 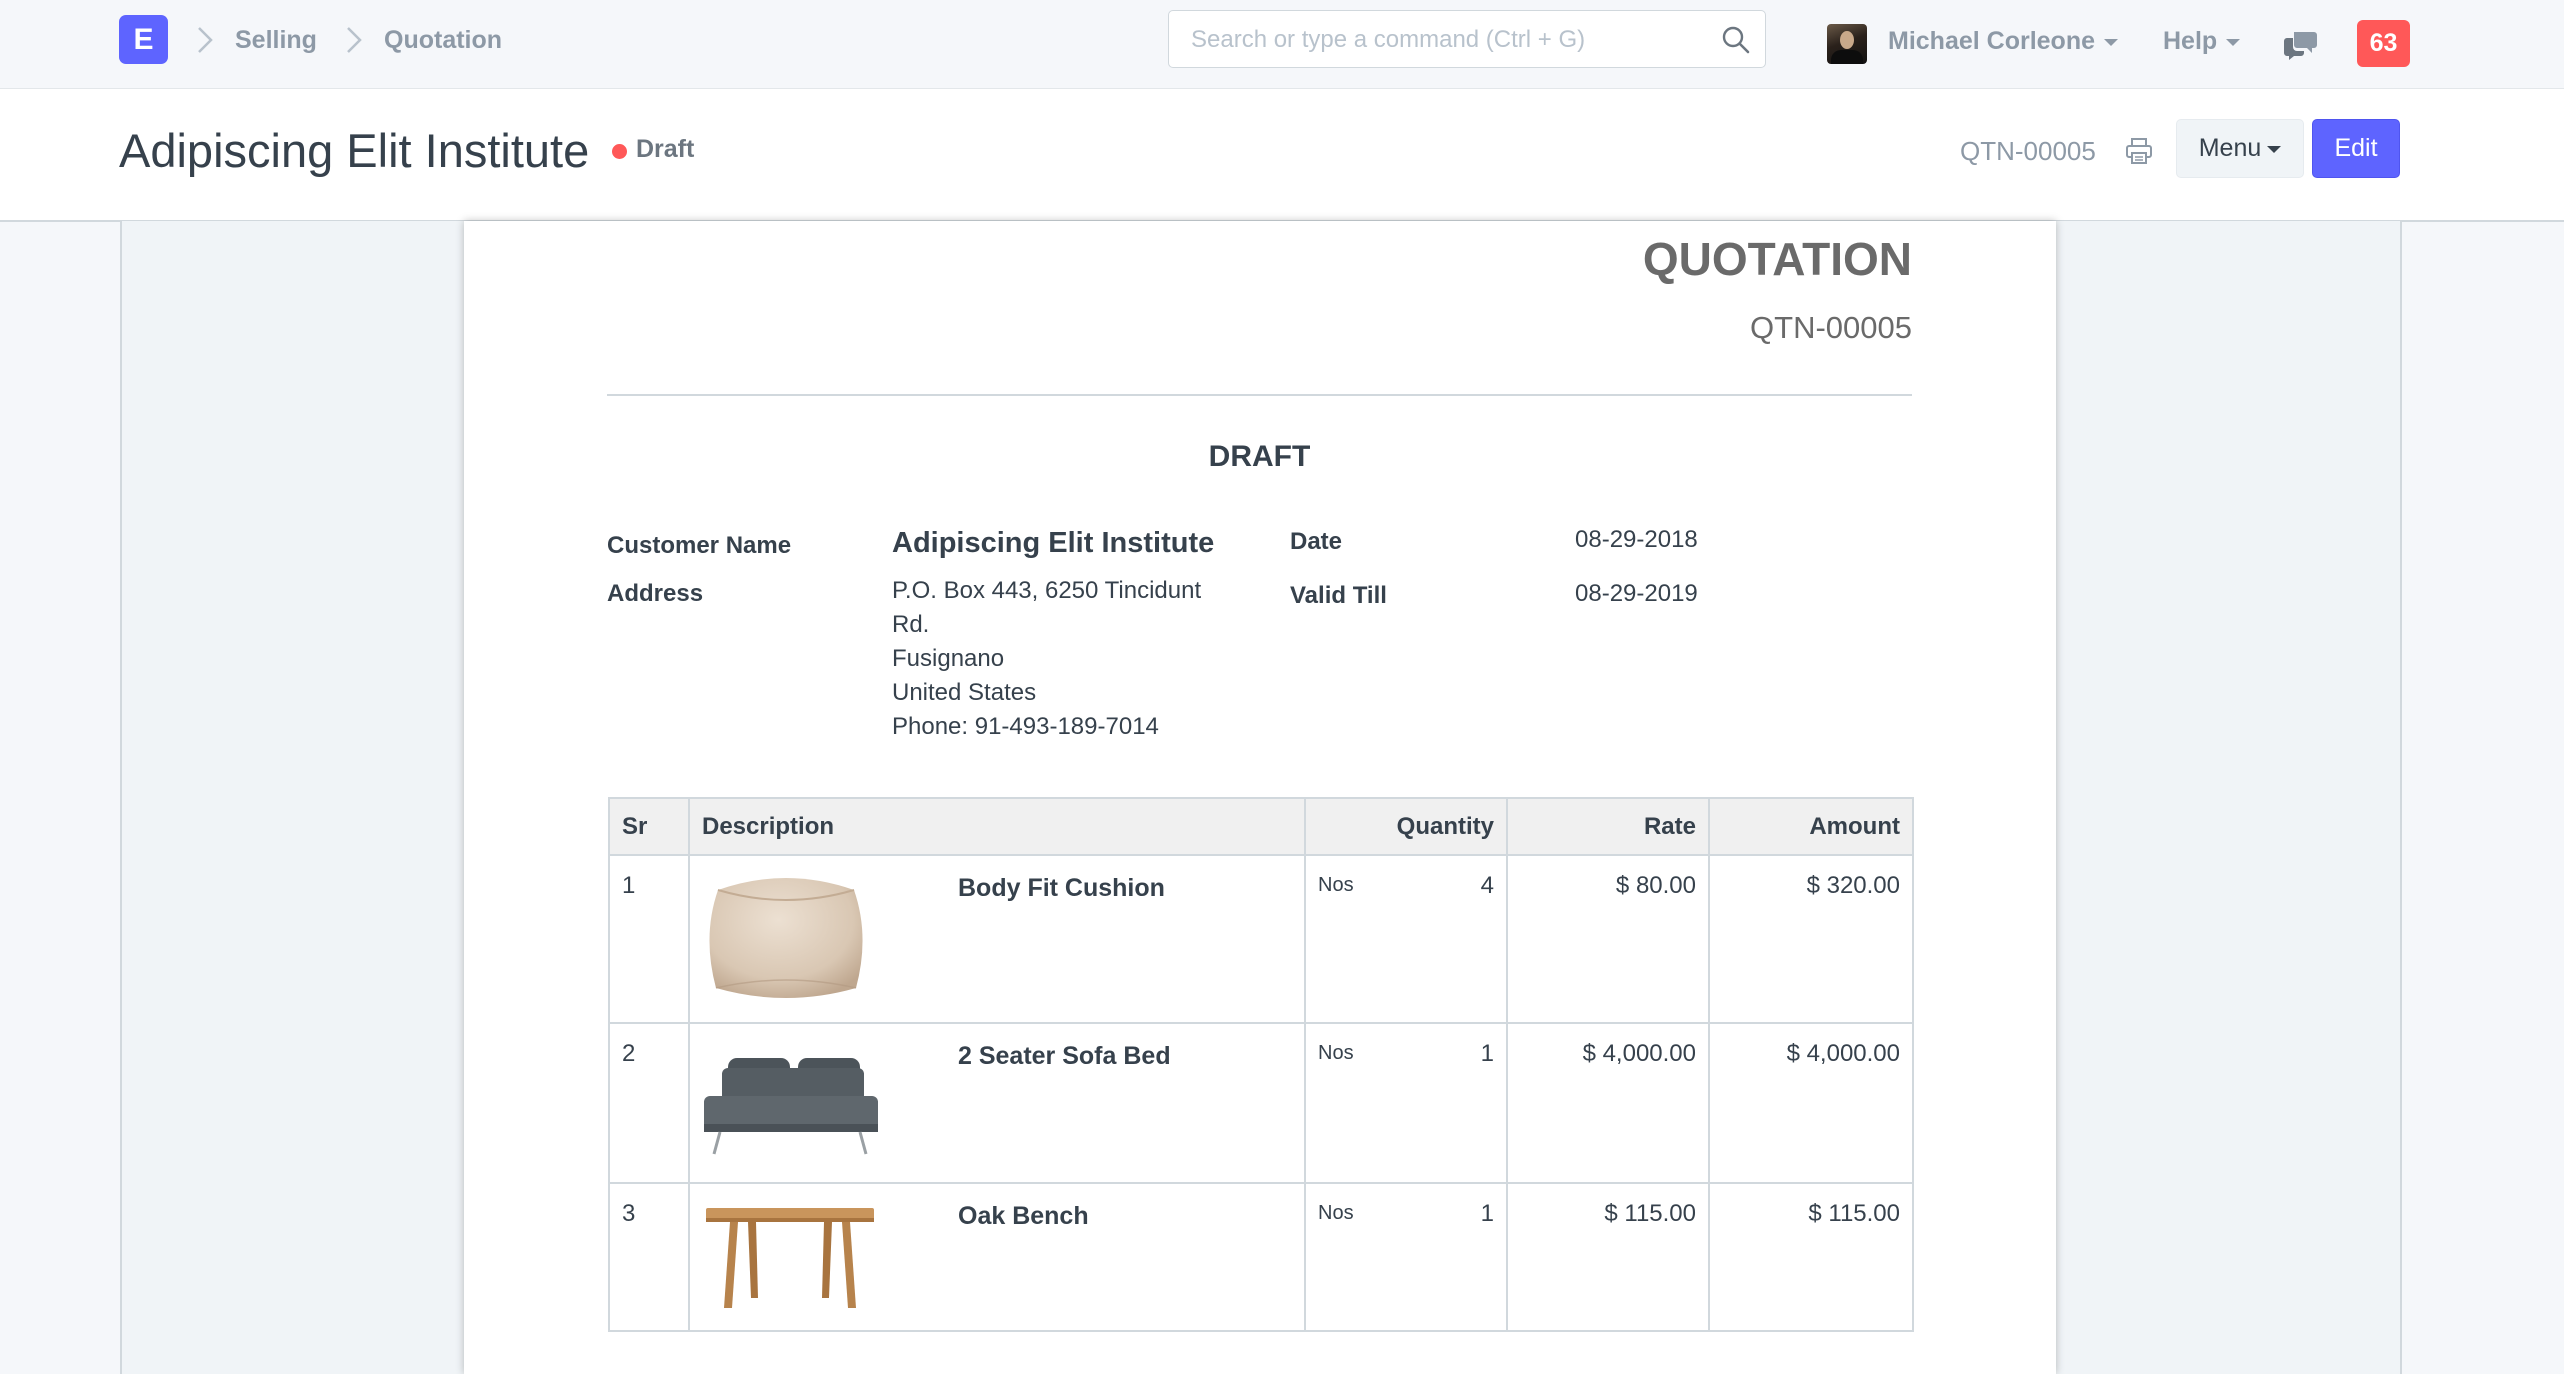 I want to click on breadcrumb-quotation: Quotation, so click(x=443, y=40).